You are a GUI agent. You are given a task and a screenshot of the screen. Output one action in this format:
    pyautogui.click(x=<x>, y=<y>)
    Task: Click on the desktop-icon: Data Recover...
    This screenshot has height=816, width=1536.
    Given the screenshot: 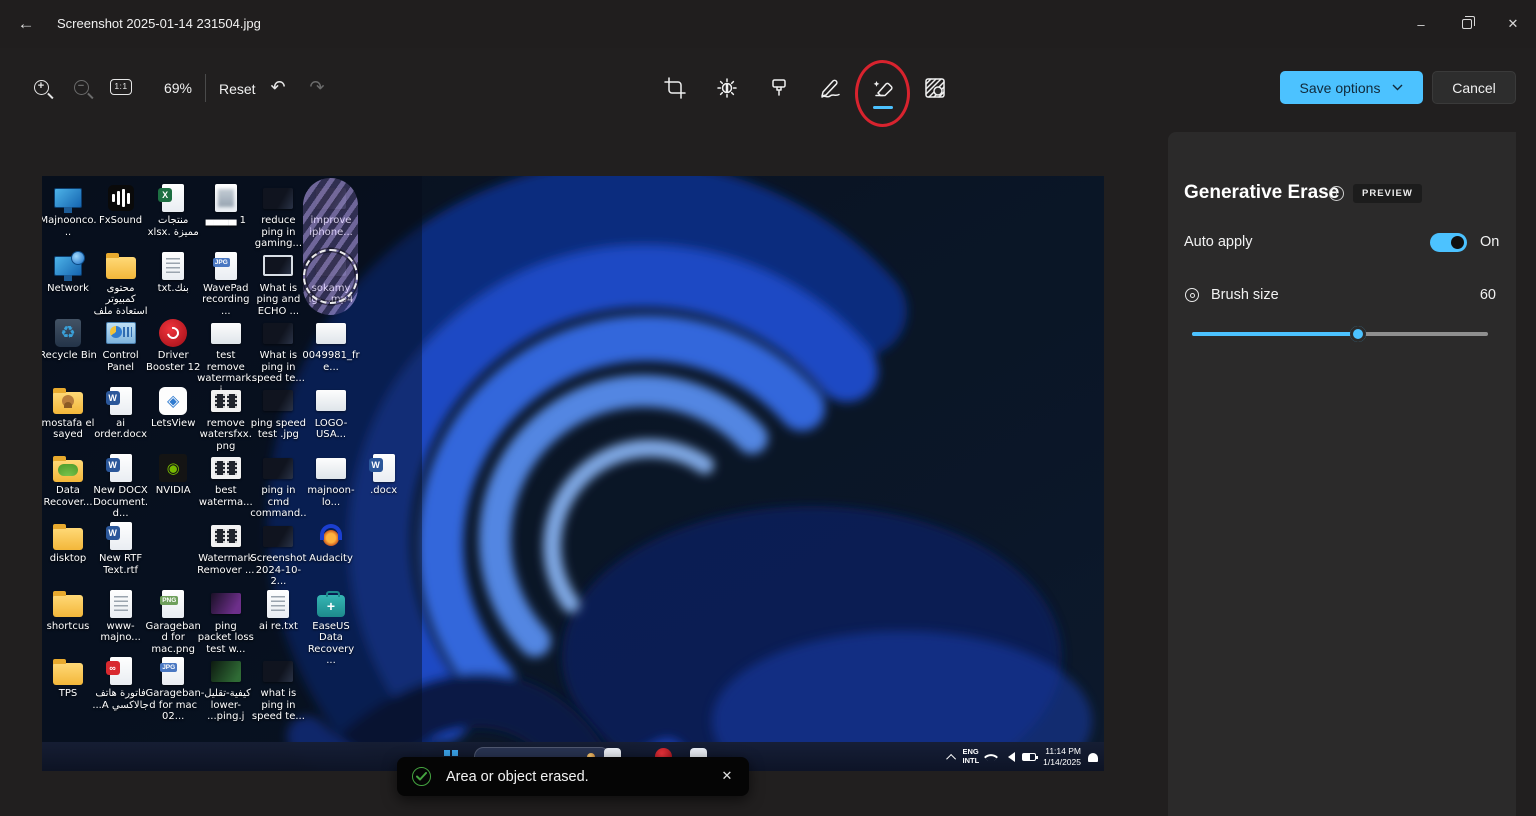 What is the action you would take?
    pyautogui.click(x=69, y=480)
    